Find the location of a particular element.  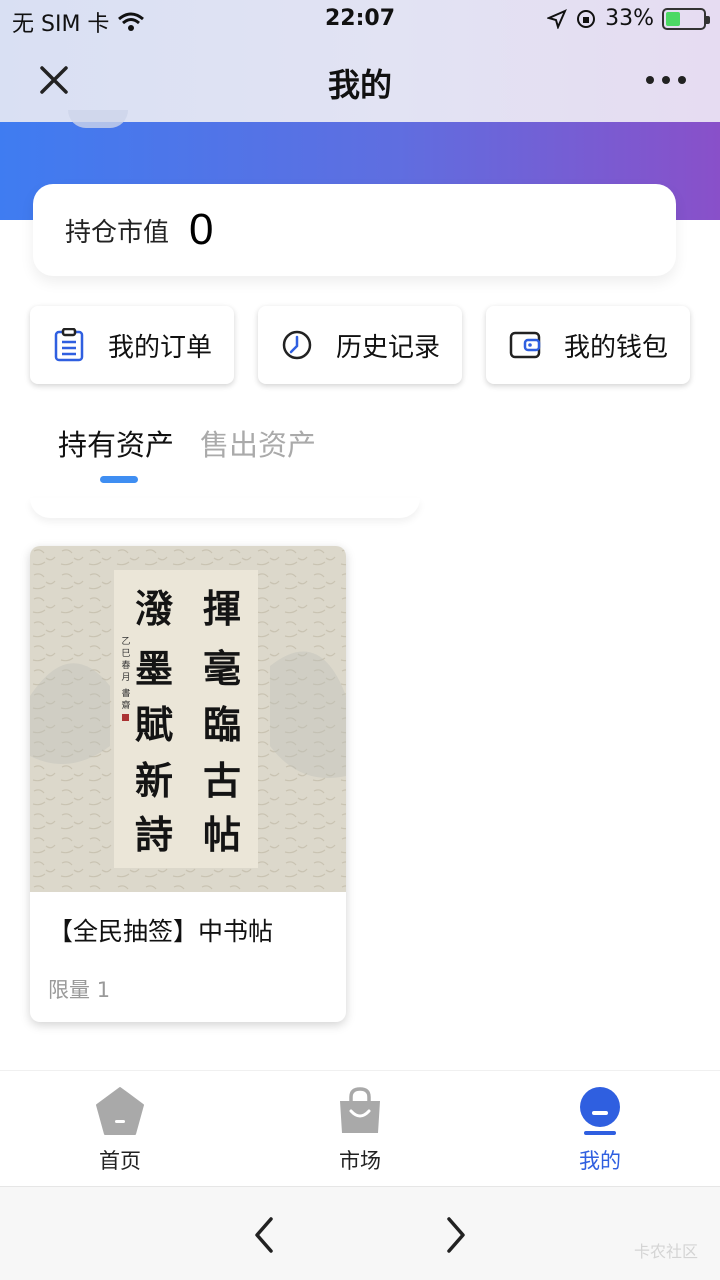

calligraphy-char: 詩 is located at coordinates (154, 834).